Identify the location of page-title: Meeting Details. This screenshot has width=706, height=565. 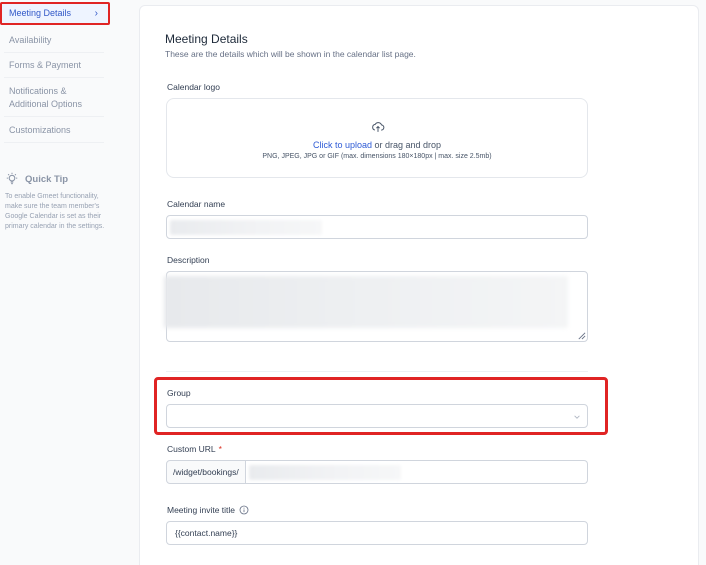
(206, 39).